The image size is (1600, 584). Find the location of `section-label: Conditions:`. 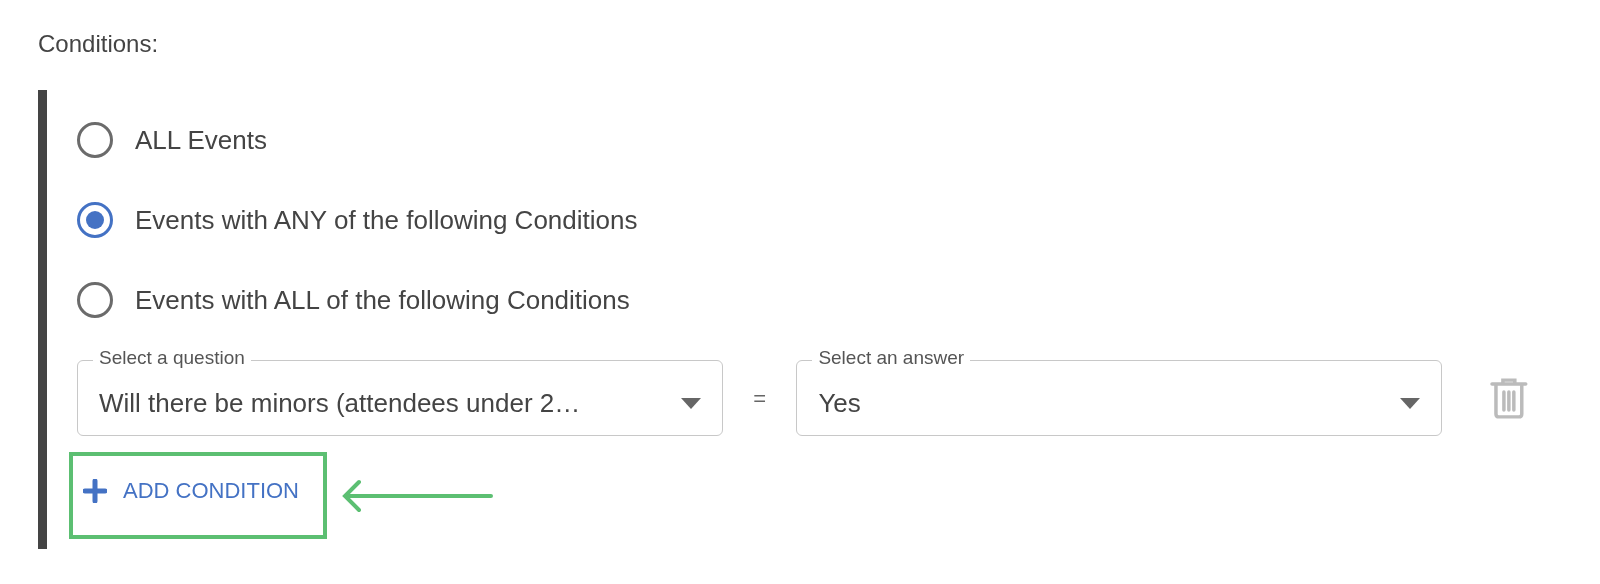

section-label: Conditions: is located at coordinates (99, 44).